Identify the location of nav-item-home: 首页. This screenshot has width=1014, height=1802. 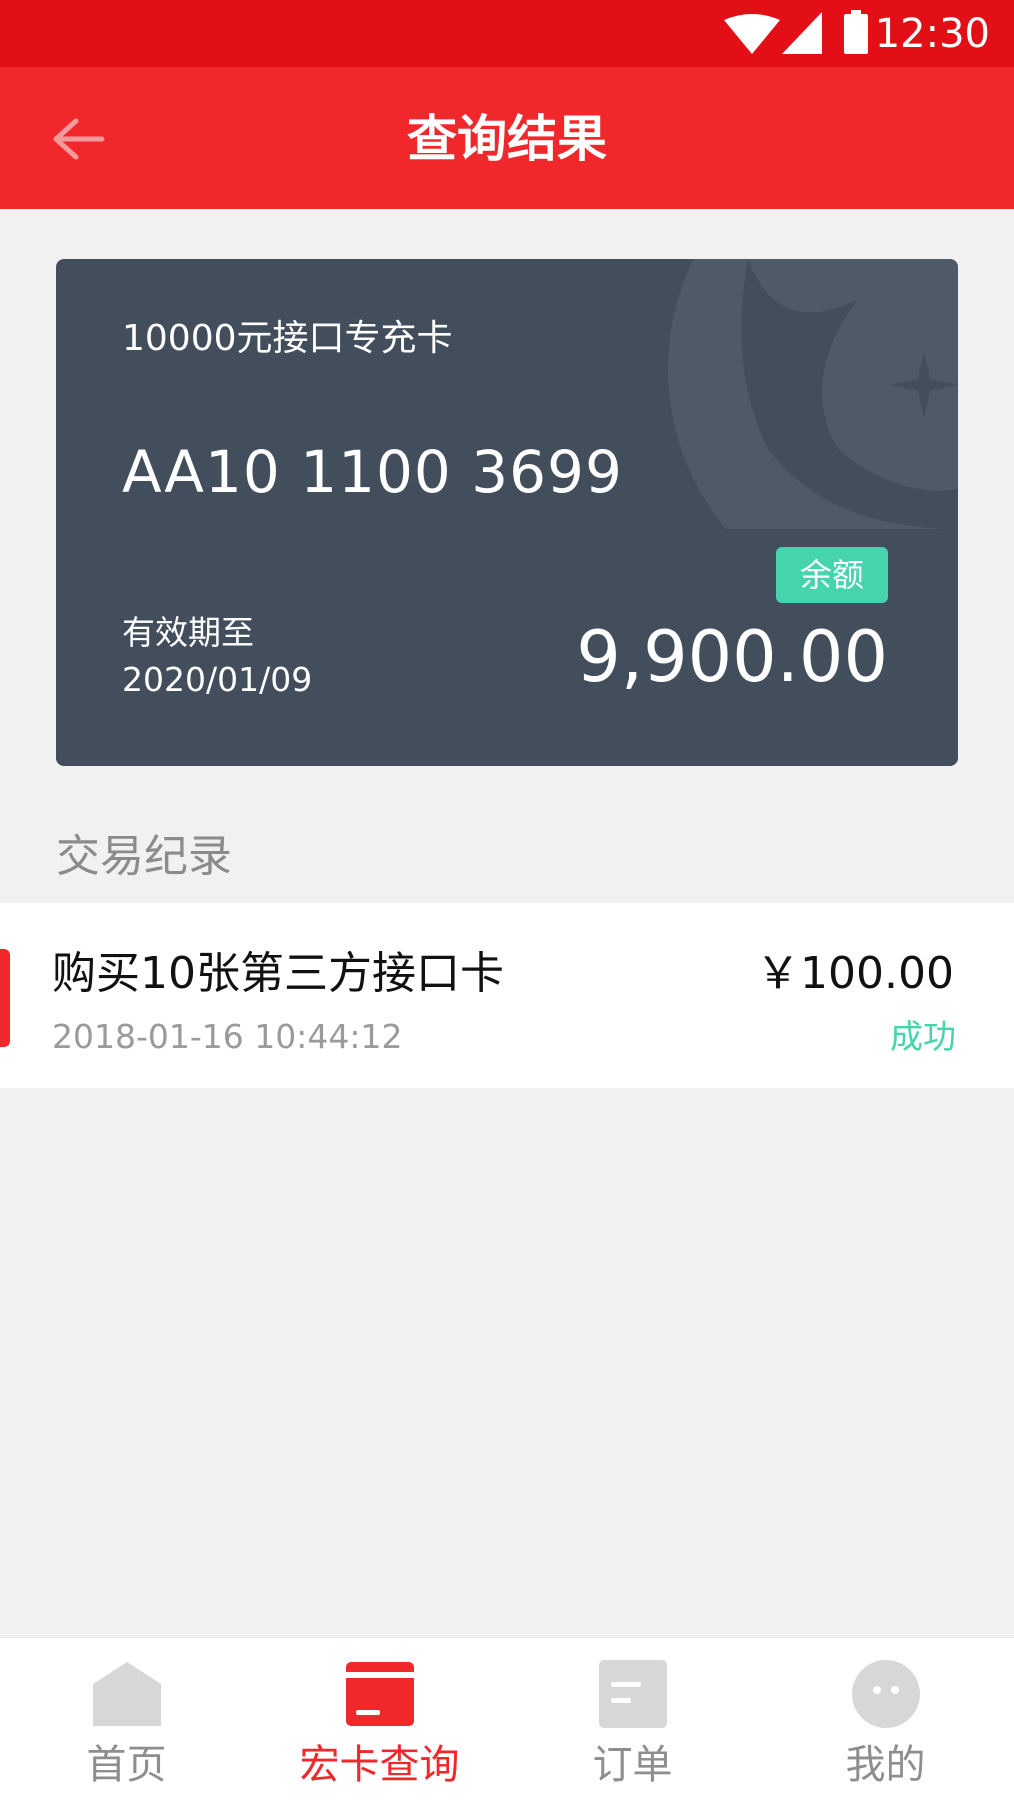
(126, 1720).